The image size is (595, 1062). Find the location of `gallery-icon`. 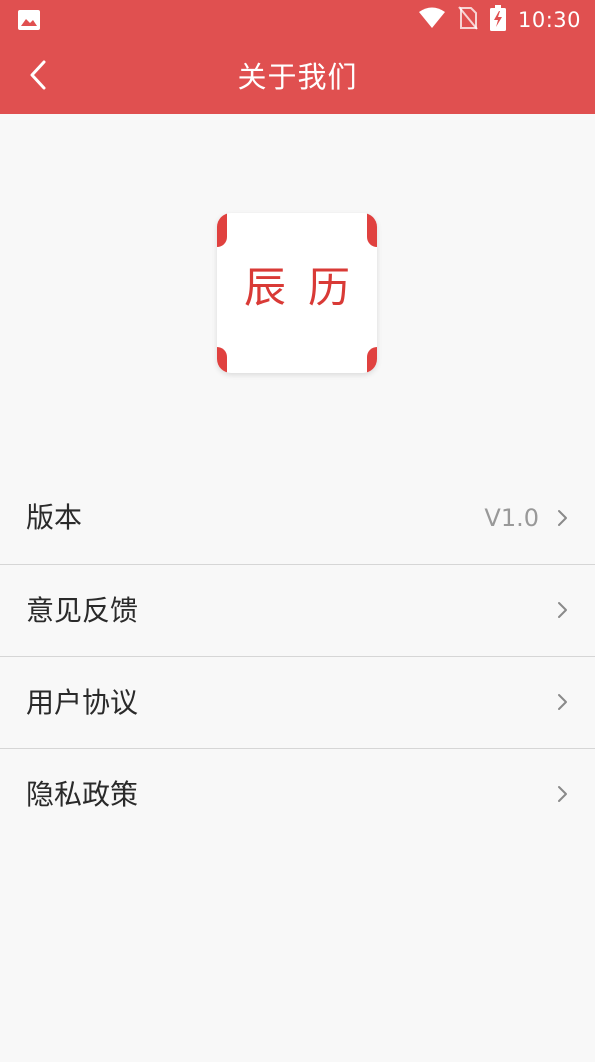

gallery-icon is located at coordinates (29, 22).